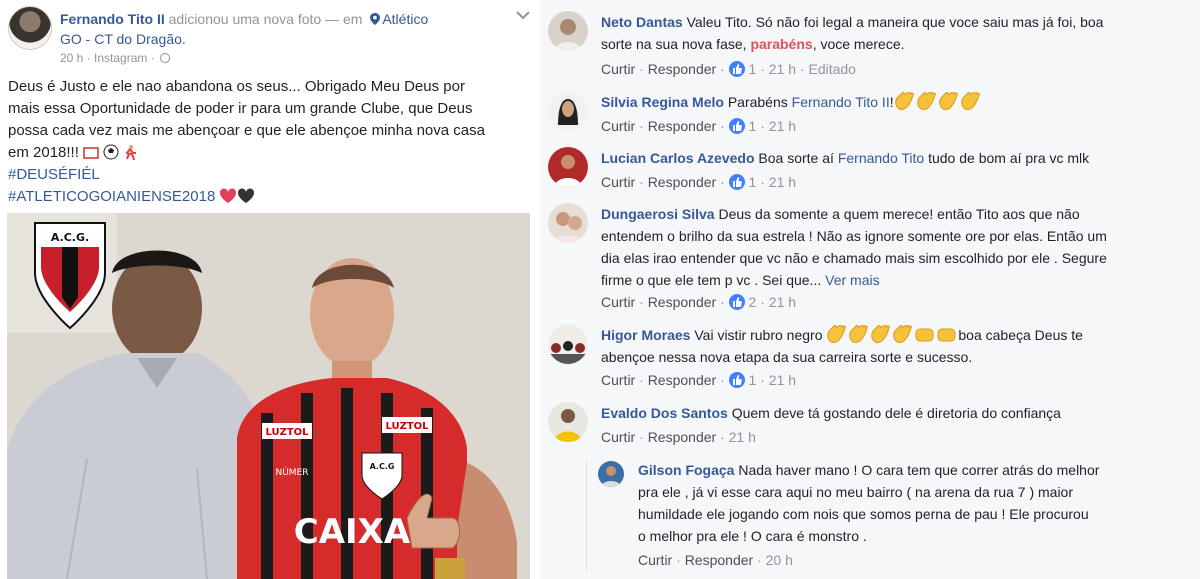 This screenshot has width=1200, height=579. What do you see at coordinates (287, 432) in the screenshot?
I see `shirt-sponsor-left: LUZTOL` at bounding box center [287, 432].